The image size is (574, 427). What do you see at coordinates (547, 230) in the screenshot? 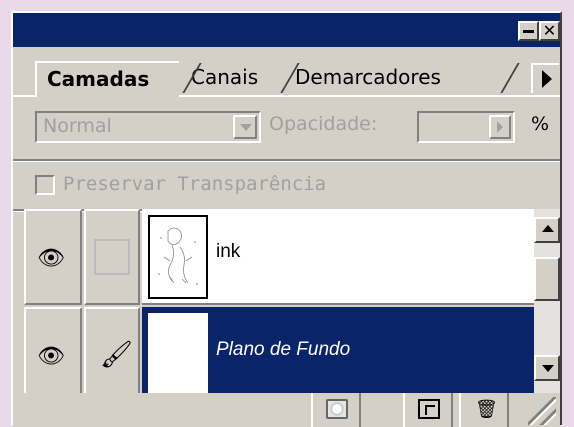
I see `scroll-up-icon` at bounding box center [547, 230].